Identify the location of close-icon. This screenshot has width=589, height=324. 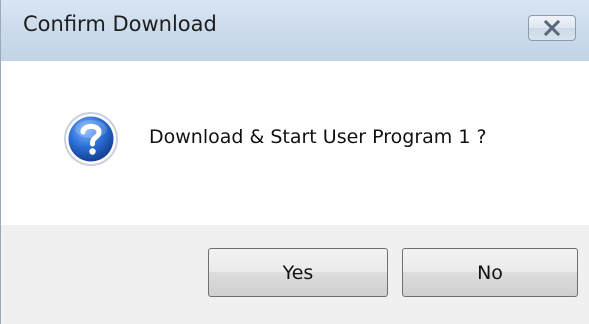
(552, 28).